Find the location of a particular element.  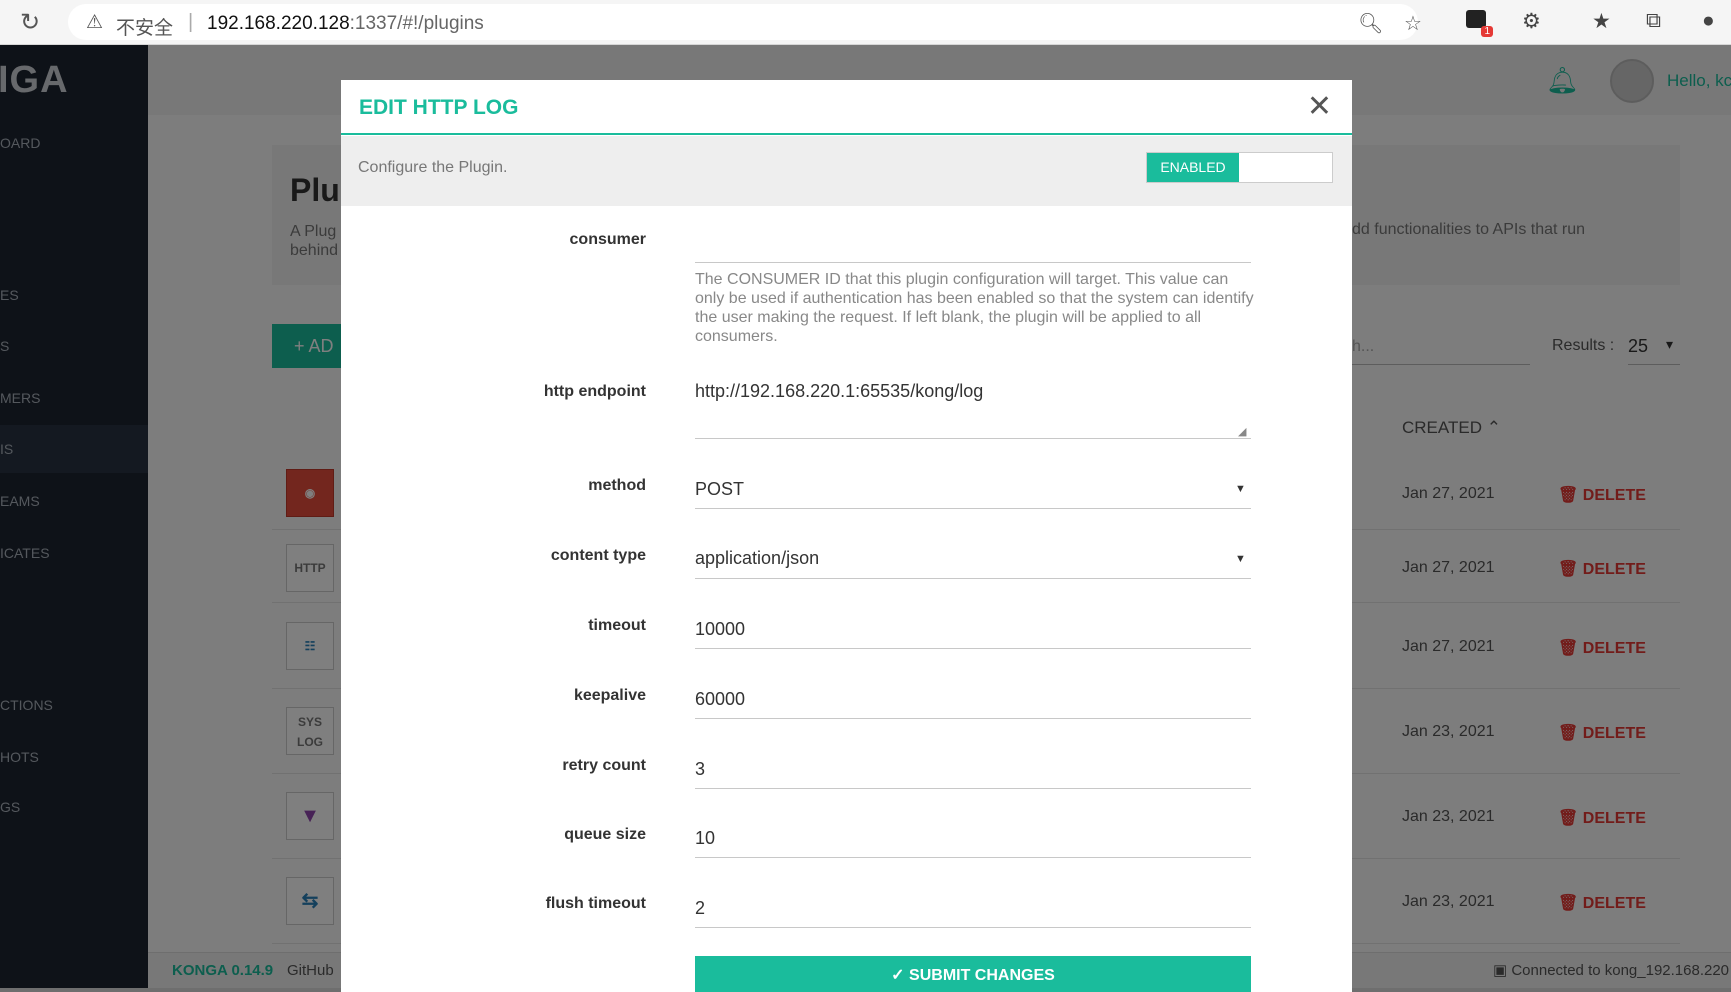

consumer-underline is located at coordinates (973, 262).